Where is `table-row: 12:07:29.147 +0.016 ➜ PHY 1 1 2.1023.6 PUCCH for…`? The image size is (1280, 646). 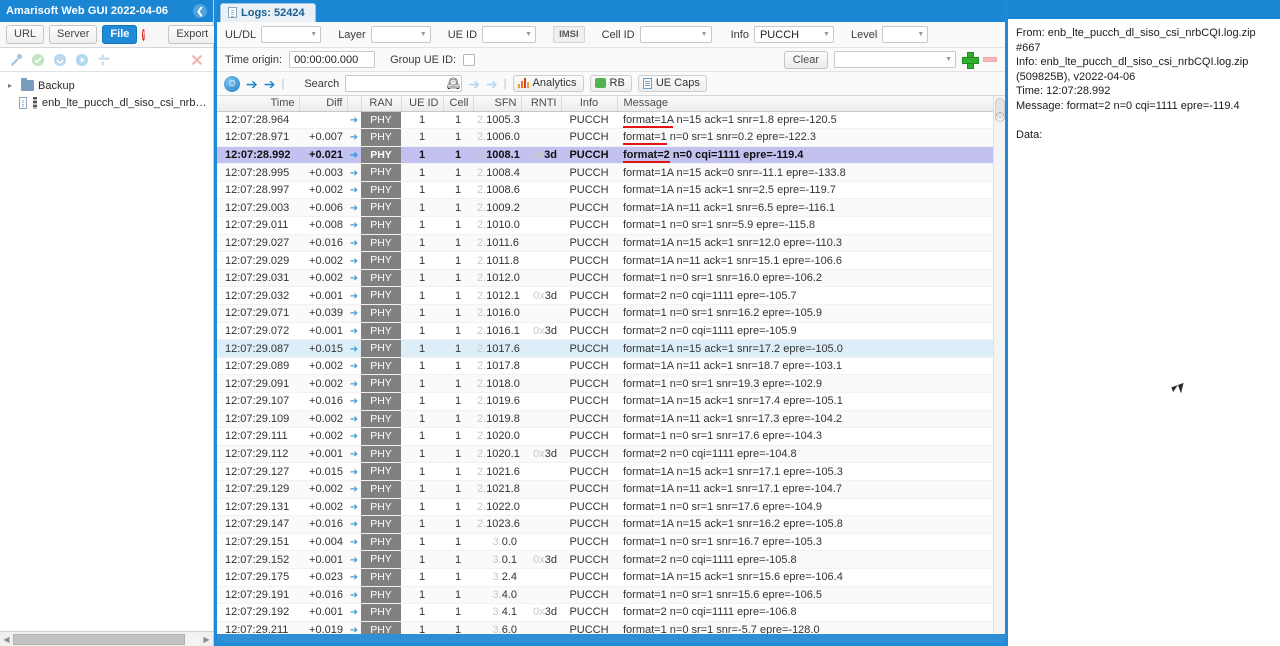
table-row: 12:07:29.147 +0.016 ➜ PHY 1 1 2.1023.6 PUCCH for… is located at coordinates (611, 524).